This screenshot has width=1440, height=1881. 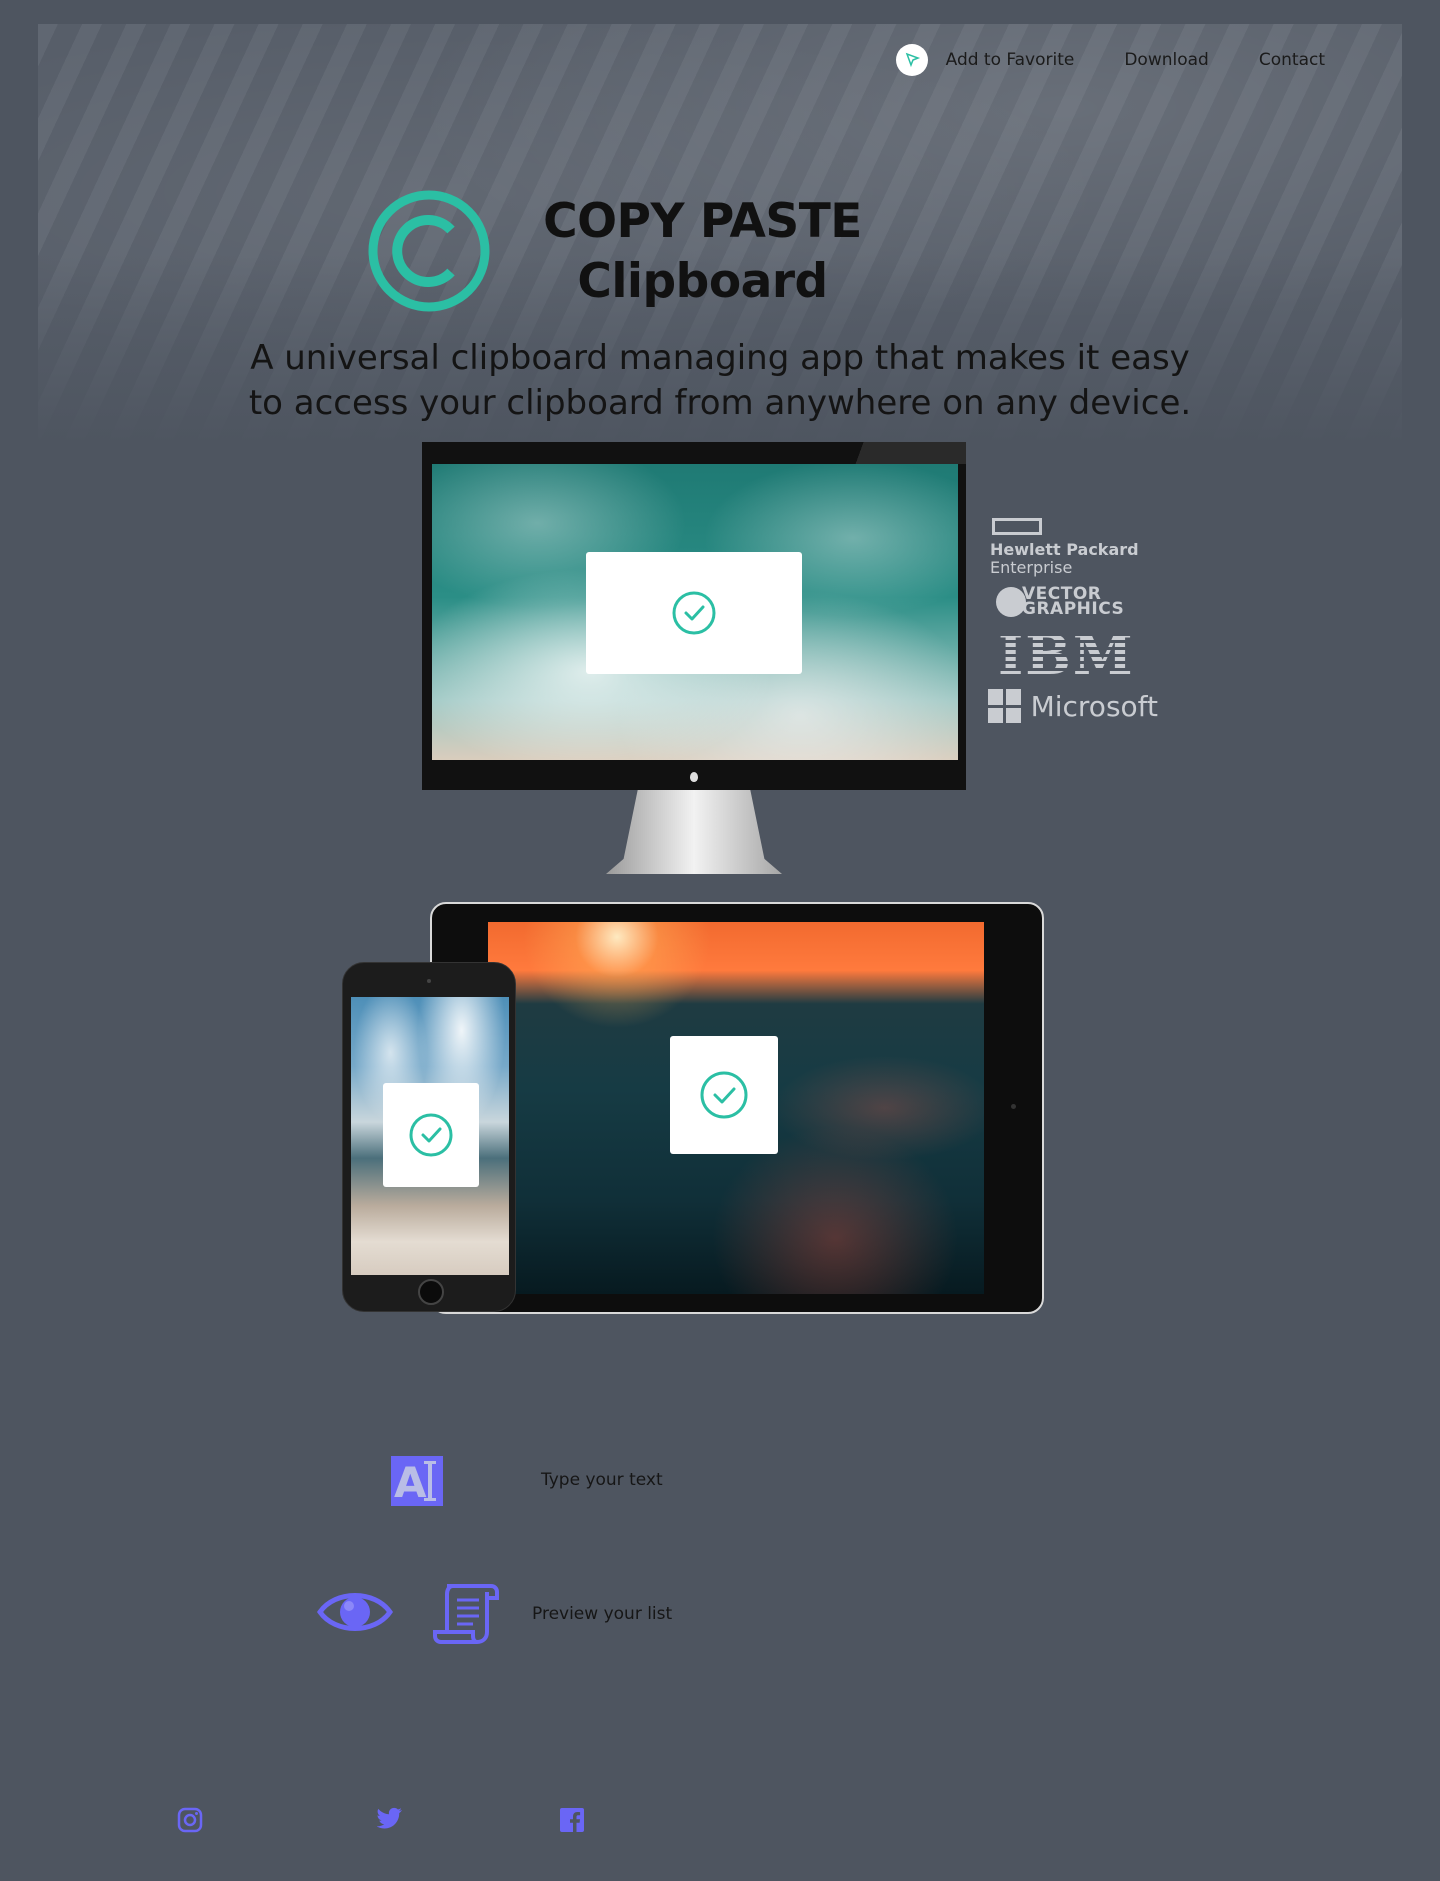 I want to click on title-line-1: COPY PASTE, so click(x=702, y=221).